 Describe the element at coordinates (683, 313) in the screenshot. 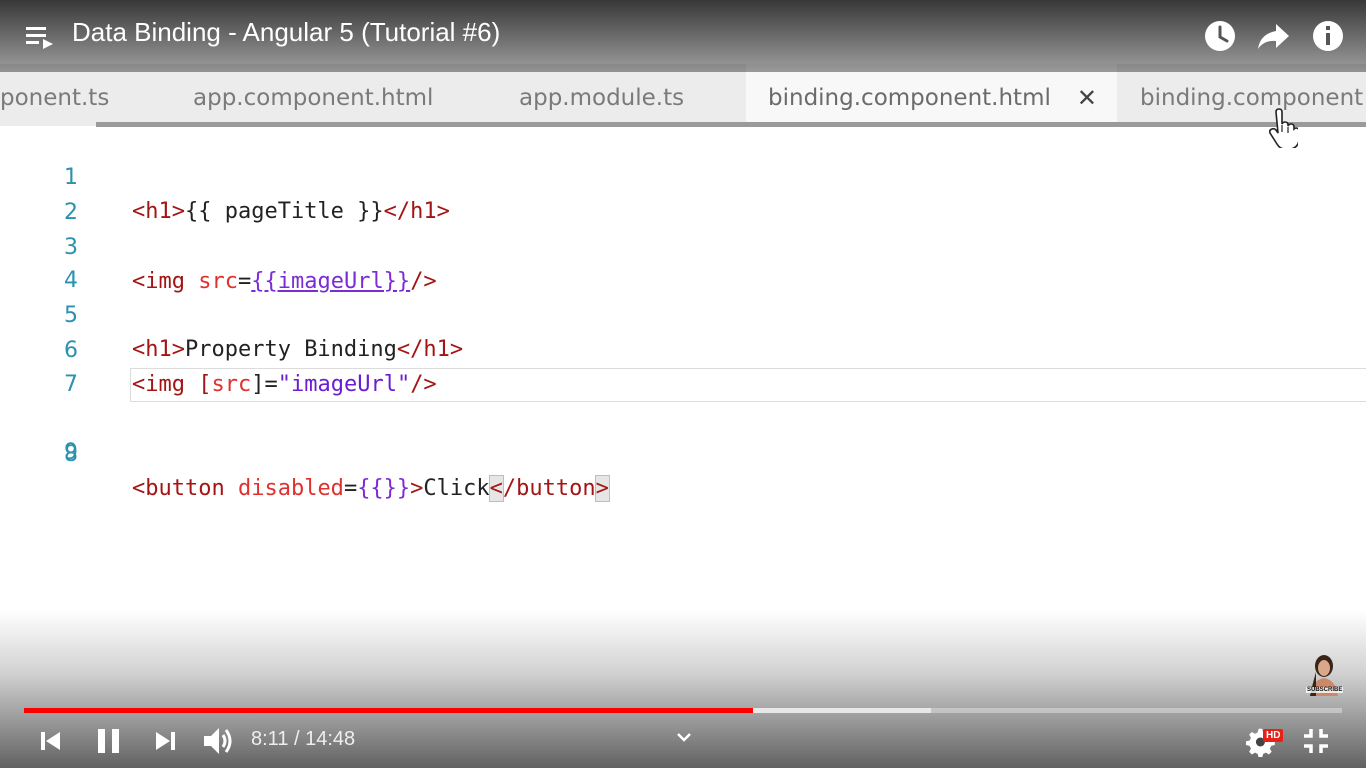

I see `code-line: 5 <h1>Property Binding</h1>` at that location.